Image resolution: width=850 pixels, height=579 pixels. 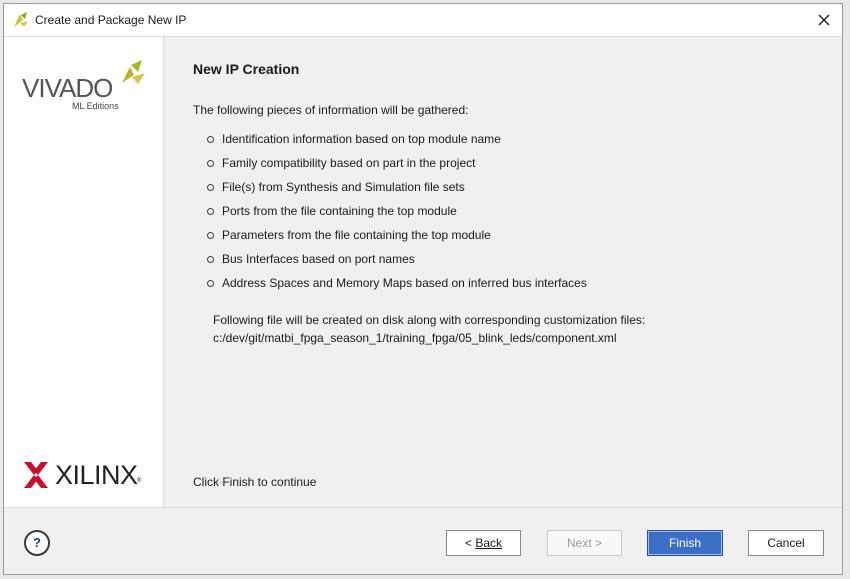 I want to click on help-button: ?, so click(x=37, y=543).